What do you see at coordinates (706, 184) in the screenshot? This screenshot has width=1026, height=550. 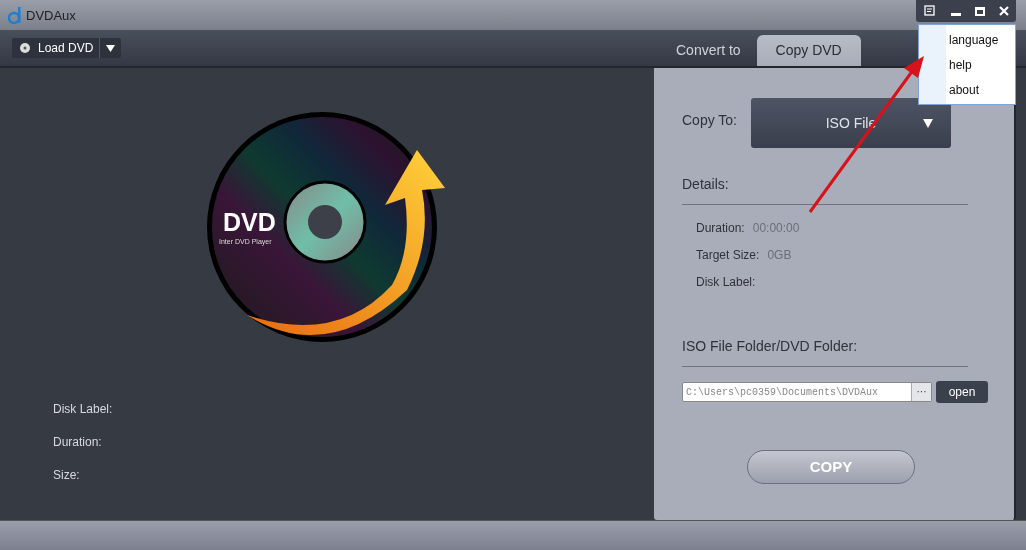 I see `details-heading: Details:` at bounding box center [706, 184].